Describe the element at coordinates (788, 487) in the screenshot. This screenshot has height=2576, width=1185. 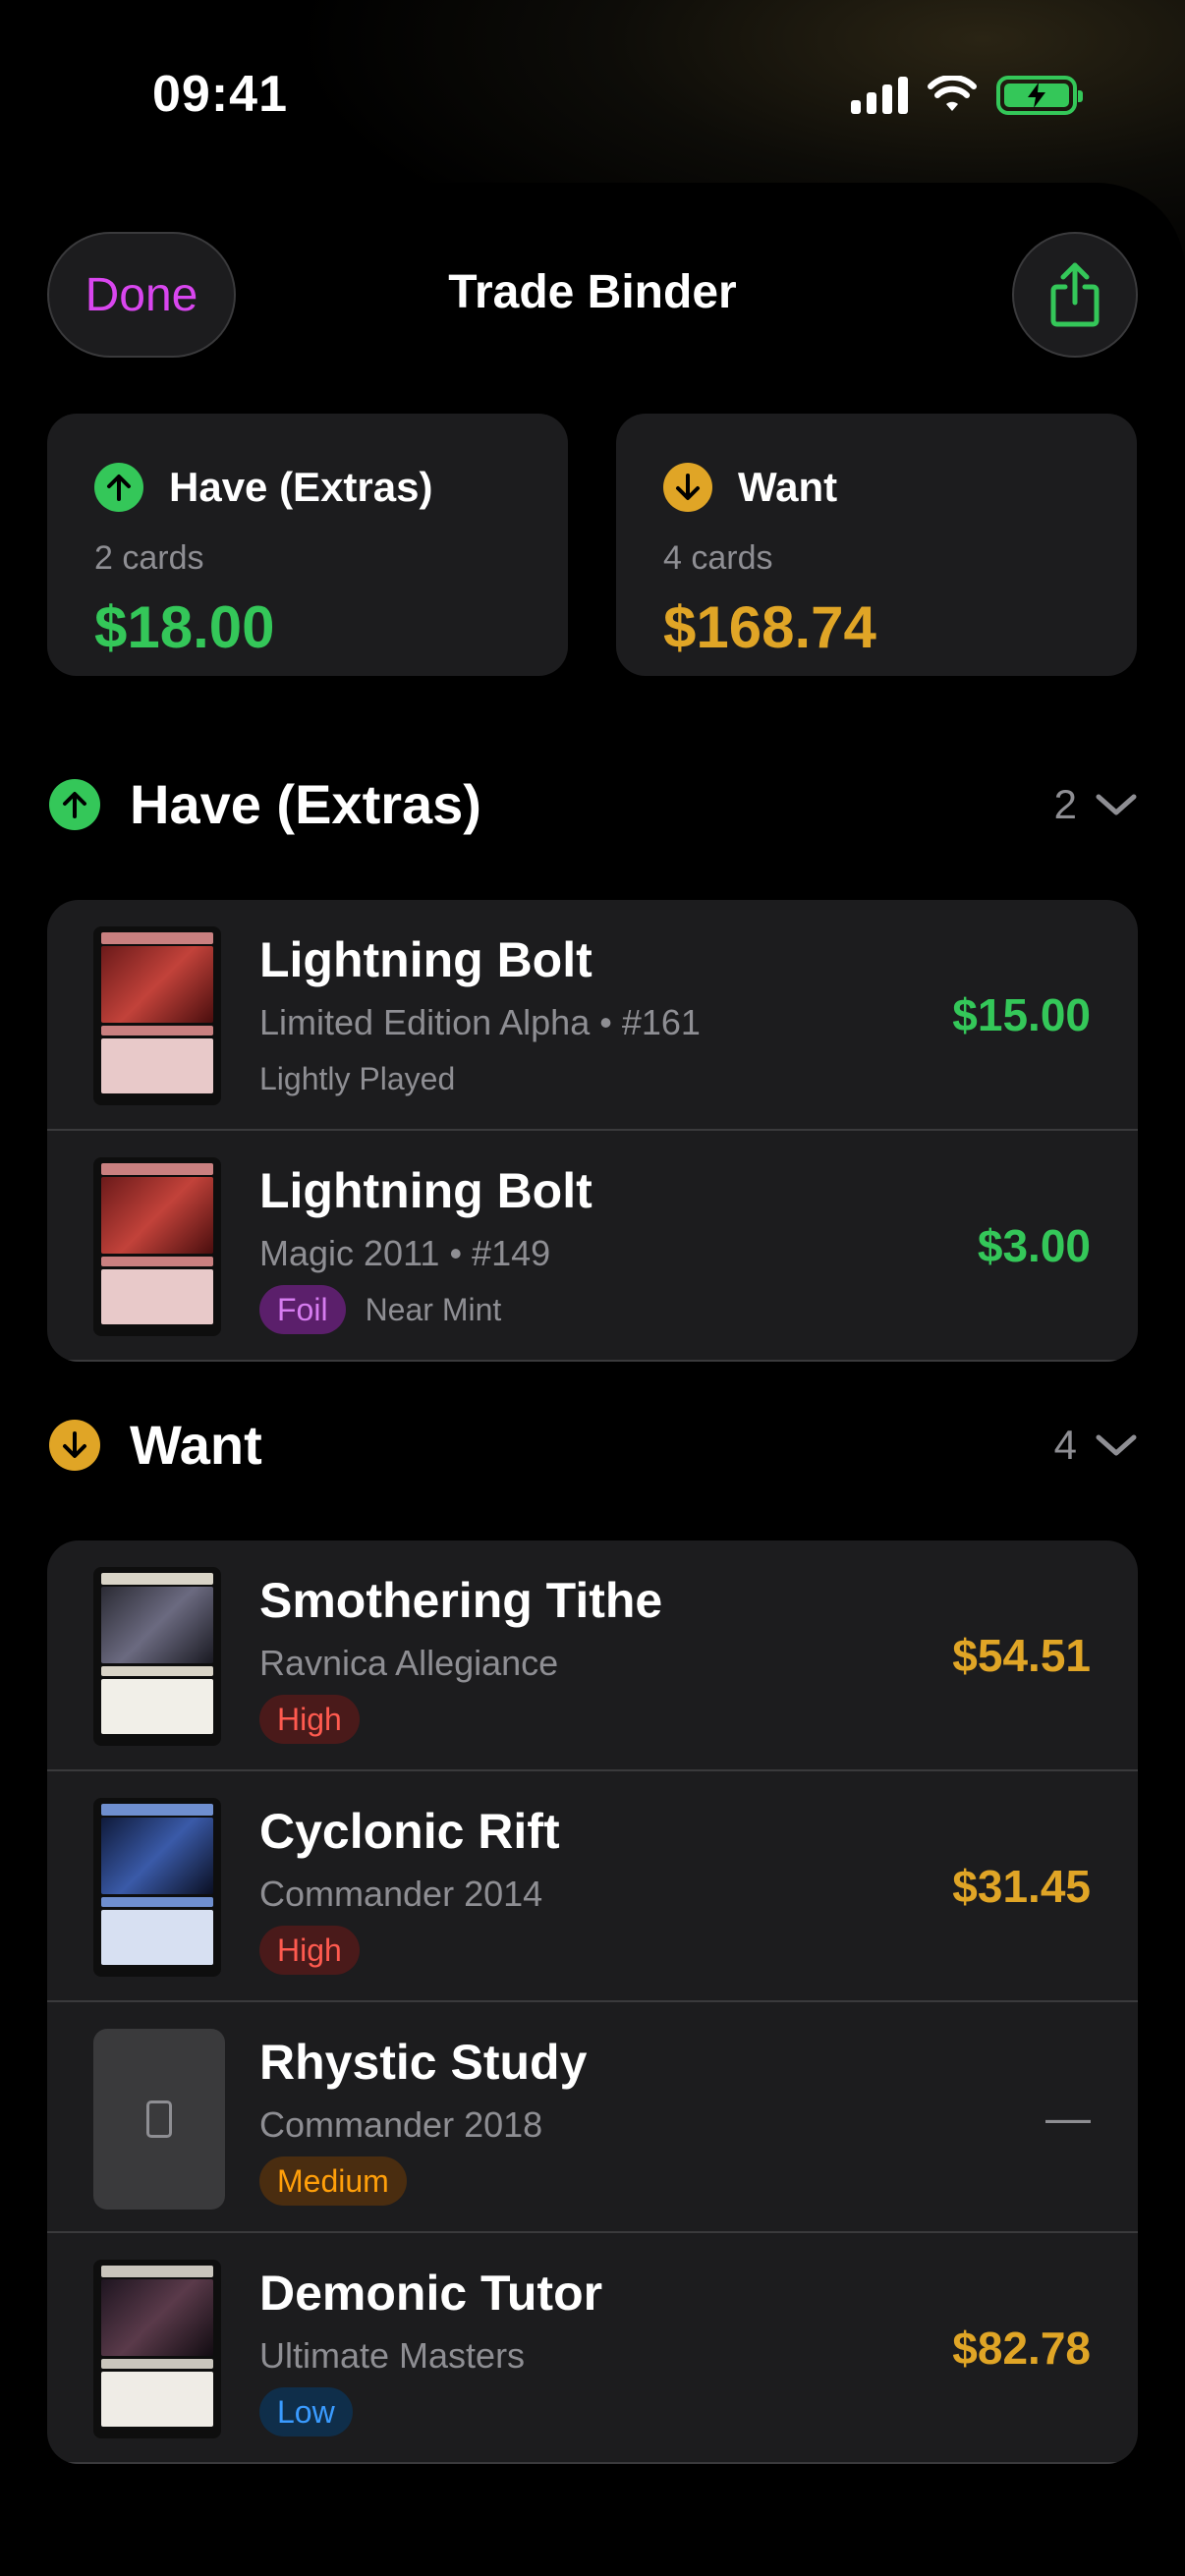
I see `want-summary-label: Want` at that location.